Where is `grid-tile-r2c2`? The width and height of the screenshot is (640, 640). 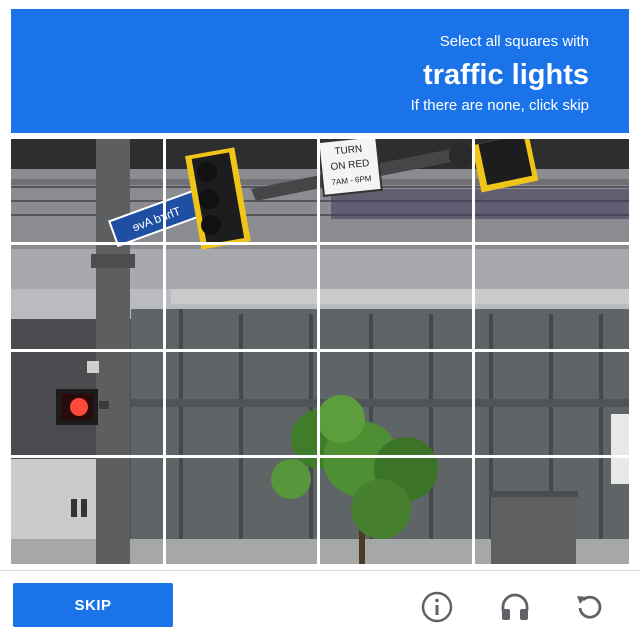
grid-tile-r2c2 is located at coordinates (242, 298).